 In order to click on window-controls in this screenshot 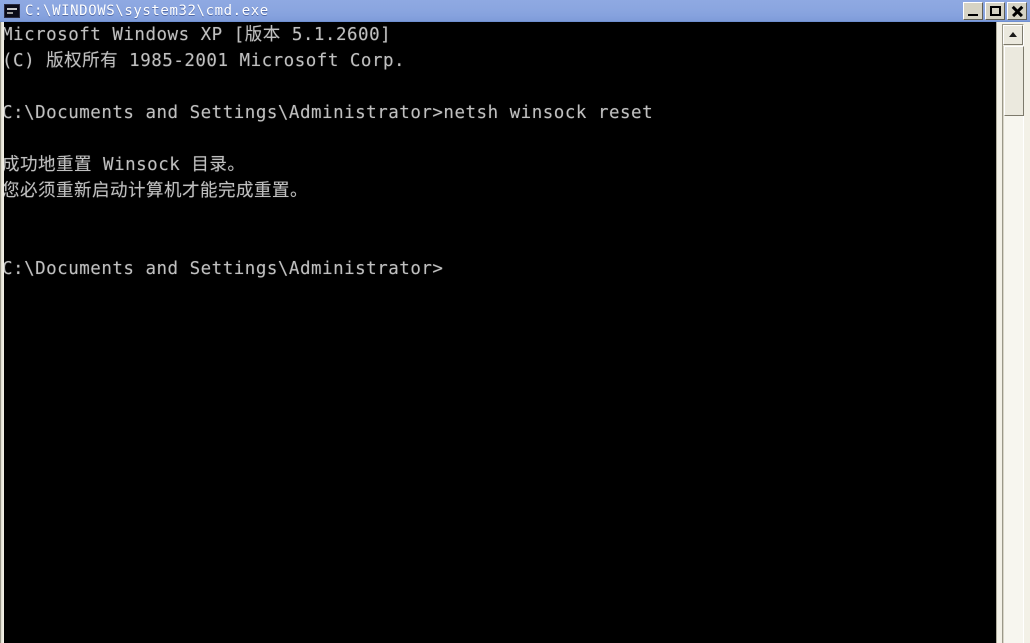, I will do `click(995, 11)`.